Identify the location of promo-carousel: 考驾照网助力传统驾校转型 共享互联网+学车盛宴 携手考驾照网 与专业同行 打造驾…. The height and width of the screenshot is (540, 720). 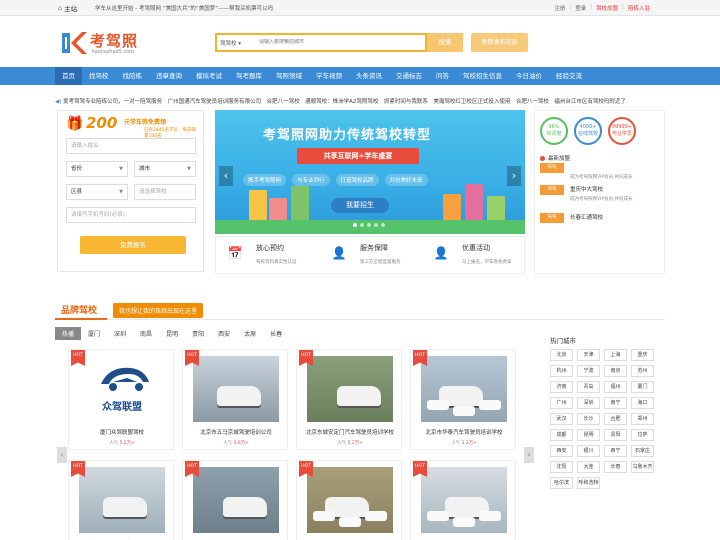
(370, 172).